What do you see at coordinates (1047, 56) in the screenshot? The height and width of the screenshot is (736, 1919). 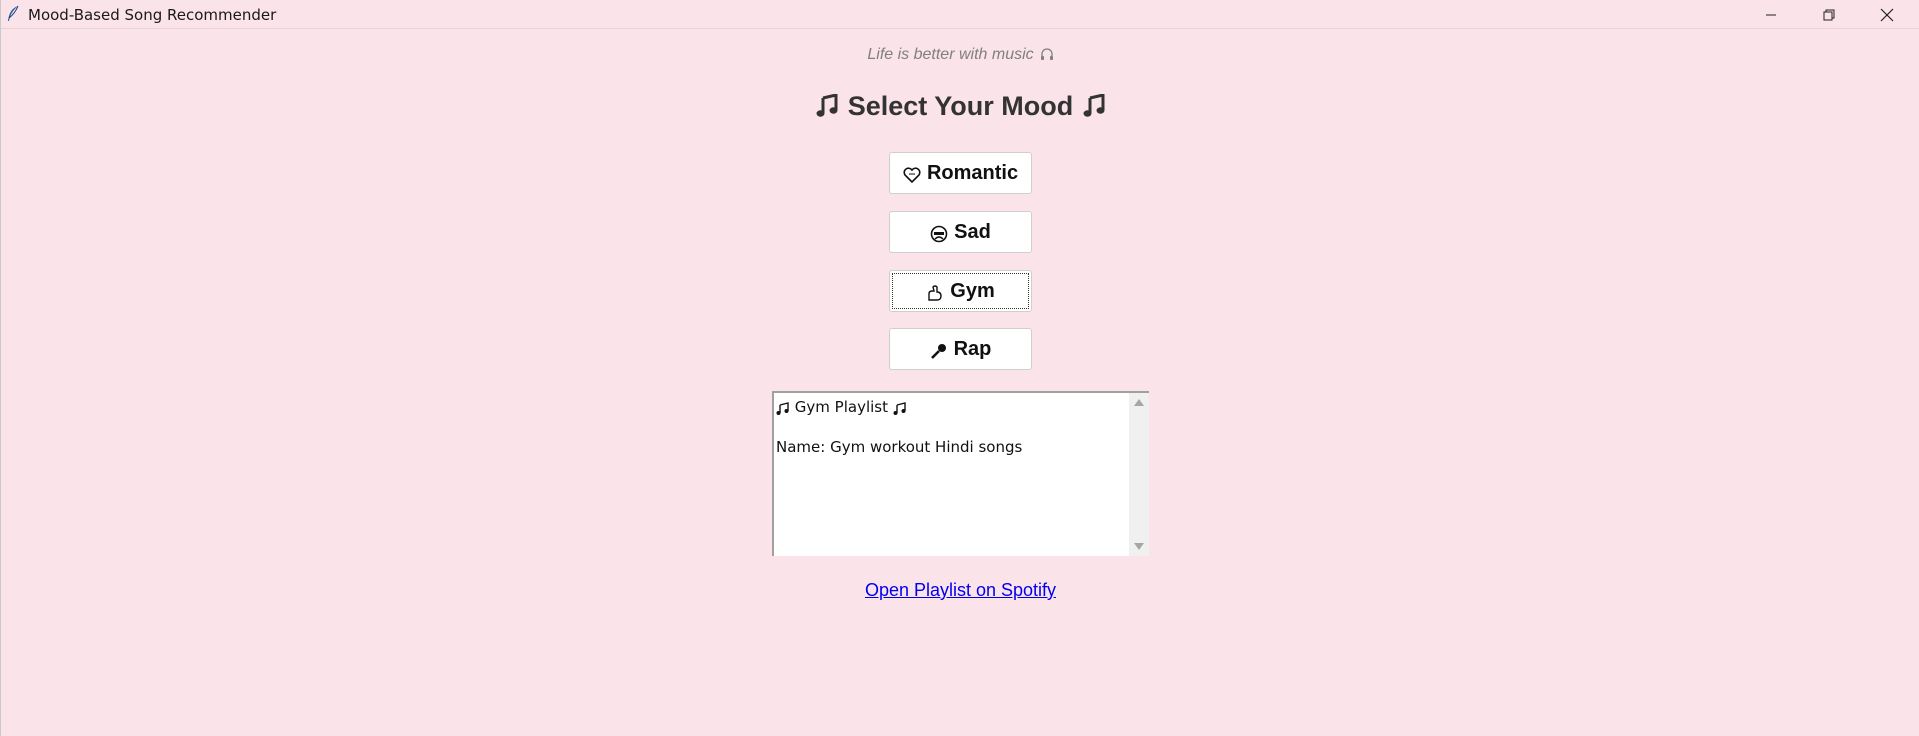 I see `headphones-icon` at bounding box center [1047, 56].